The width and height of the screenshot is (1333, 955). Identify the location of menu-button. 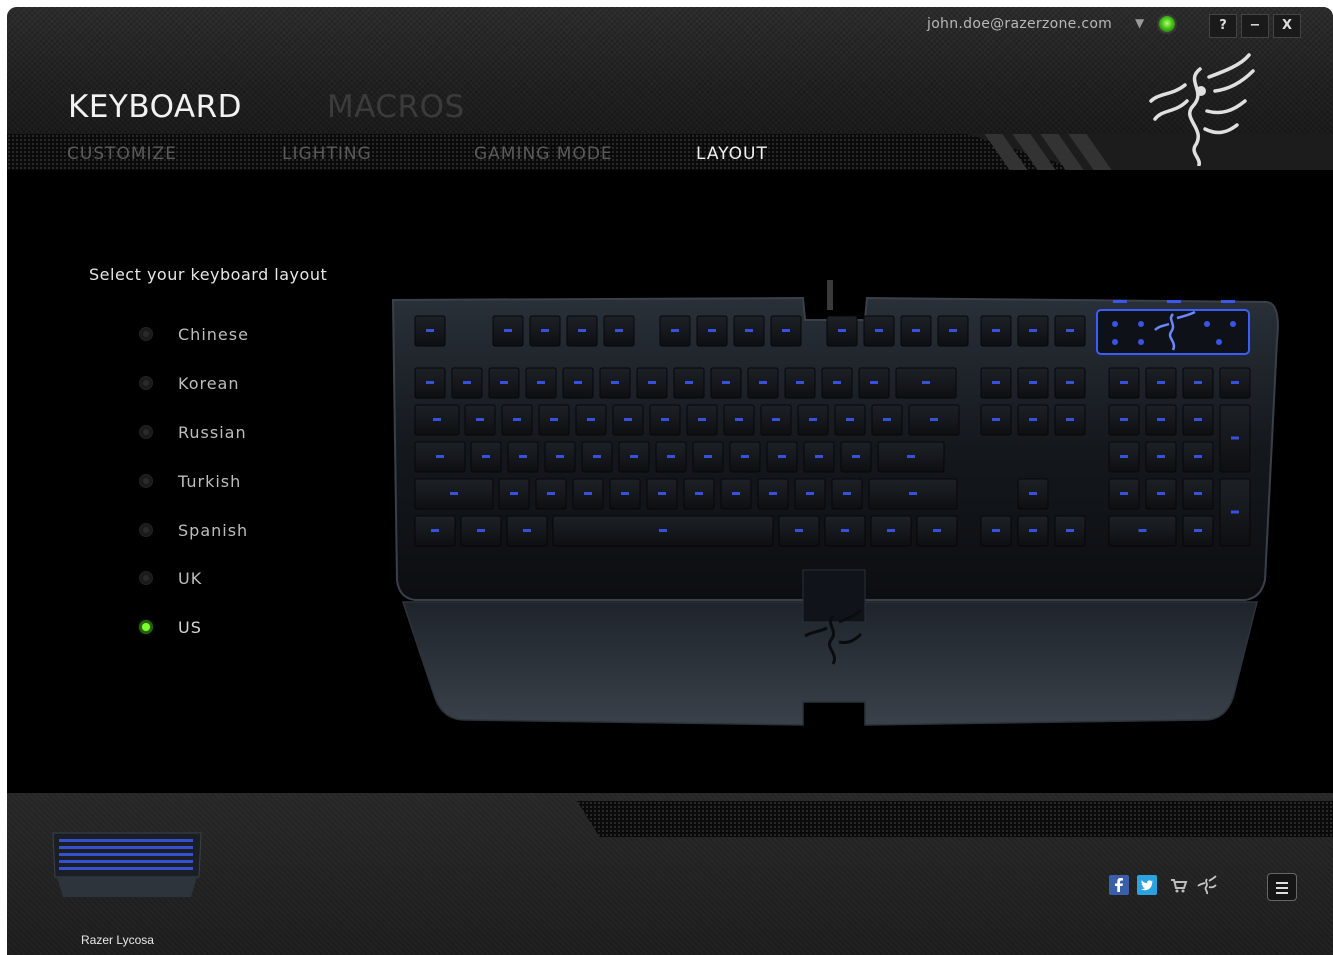
(1282, 887).